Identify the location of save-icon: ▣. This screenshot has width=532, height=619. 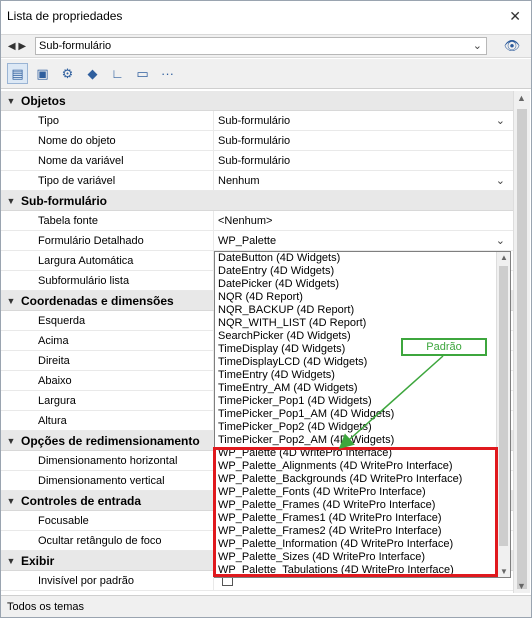
(42, 73).